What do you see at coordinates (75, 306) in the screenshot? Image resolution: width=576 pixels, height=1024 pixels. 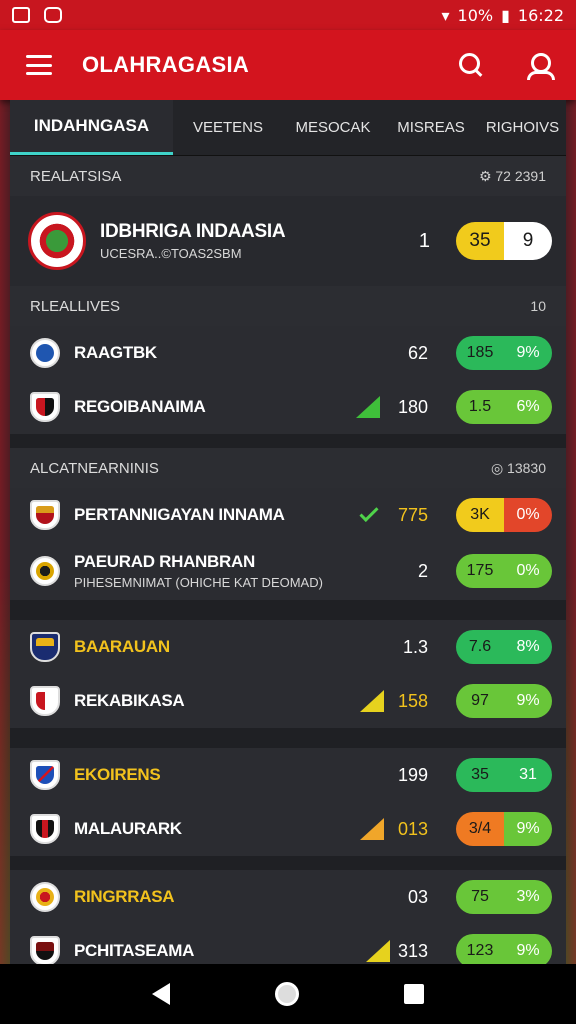 I see `section-title: RLEALLIVES` at bounding box center [75, 306].